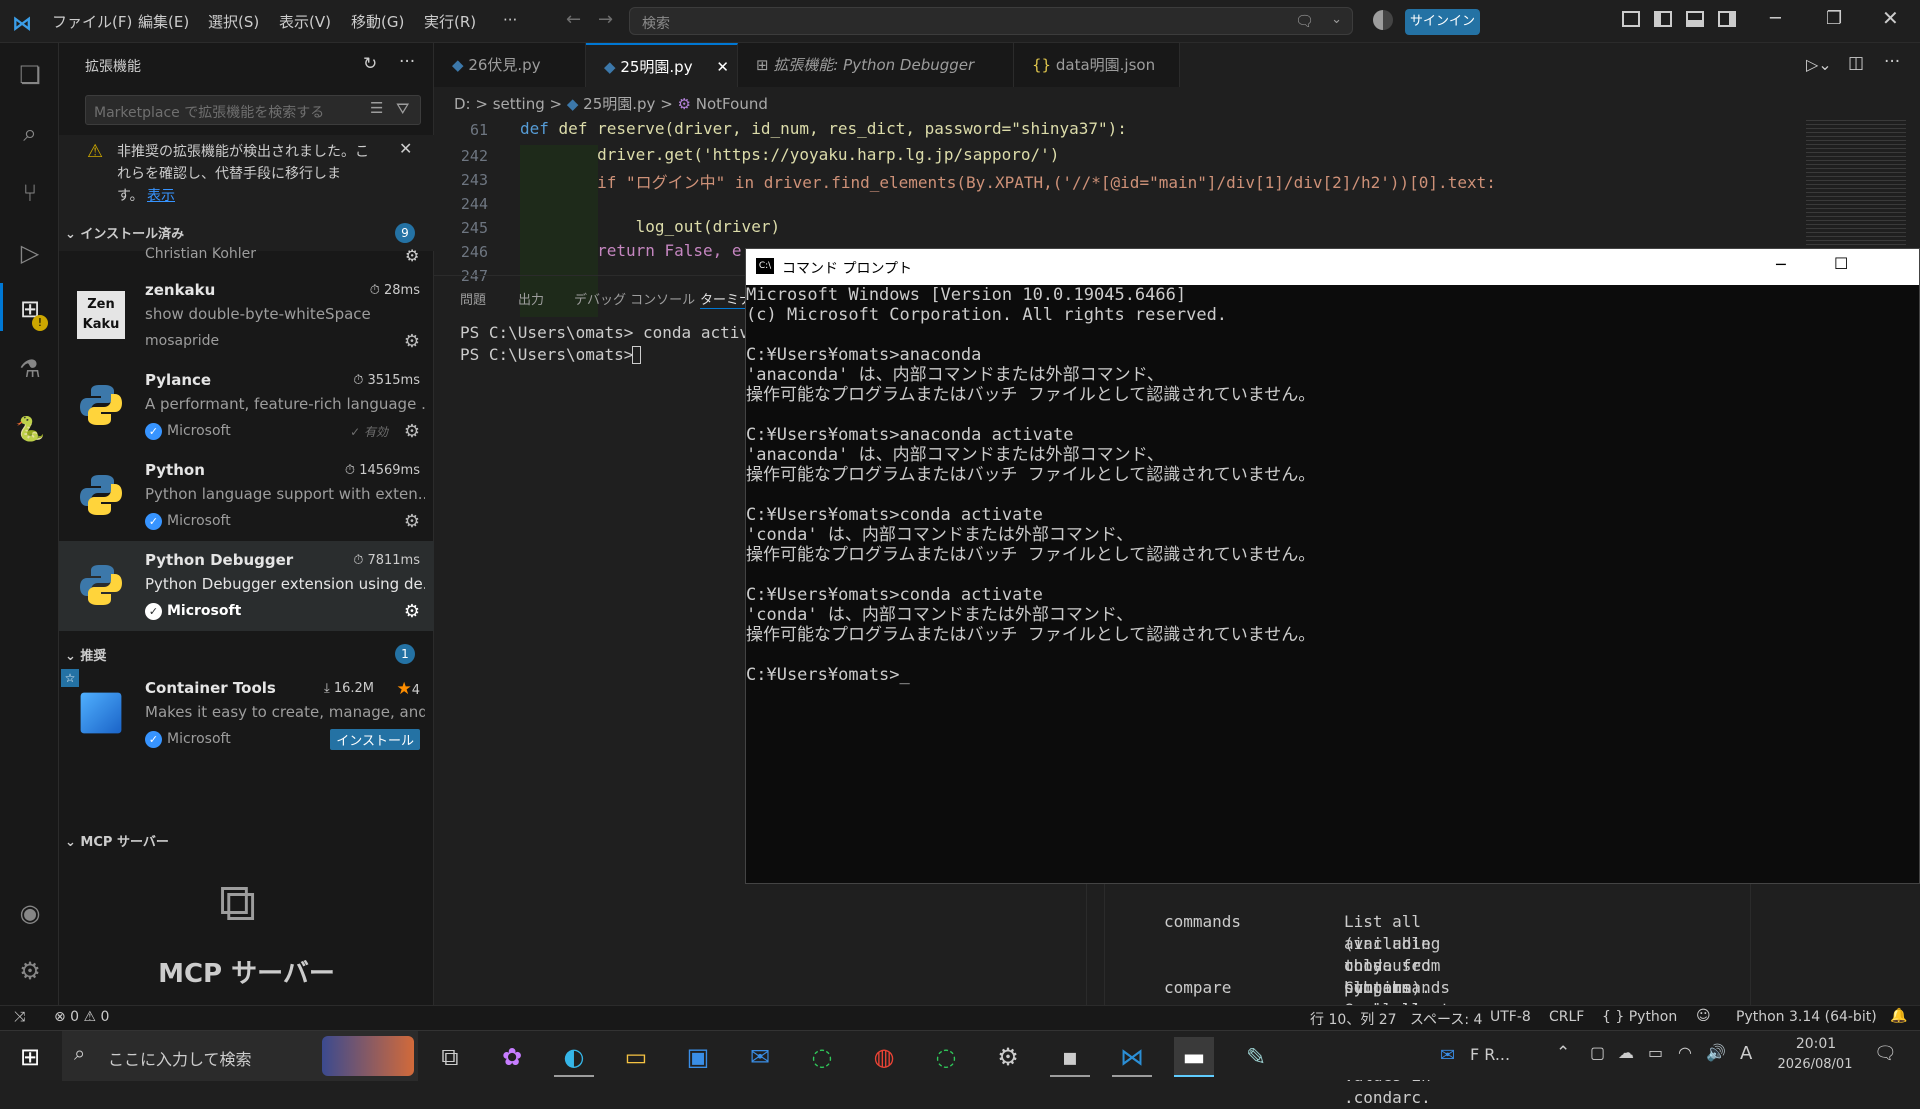  What do you see at coordinates (732, 104) in the screenshot?
I see `breadcrumb-symbol: NotFound` at bounding box center [732, 104].